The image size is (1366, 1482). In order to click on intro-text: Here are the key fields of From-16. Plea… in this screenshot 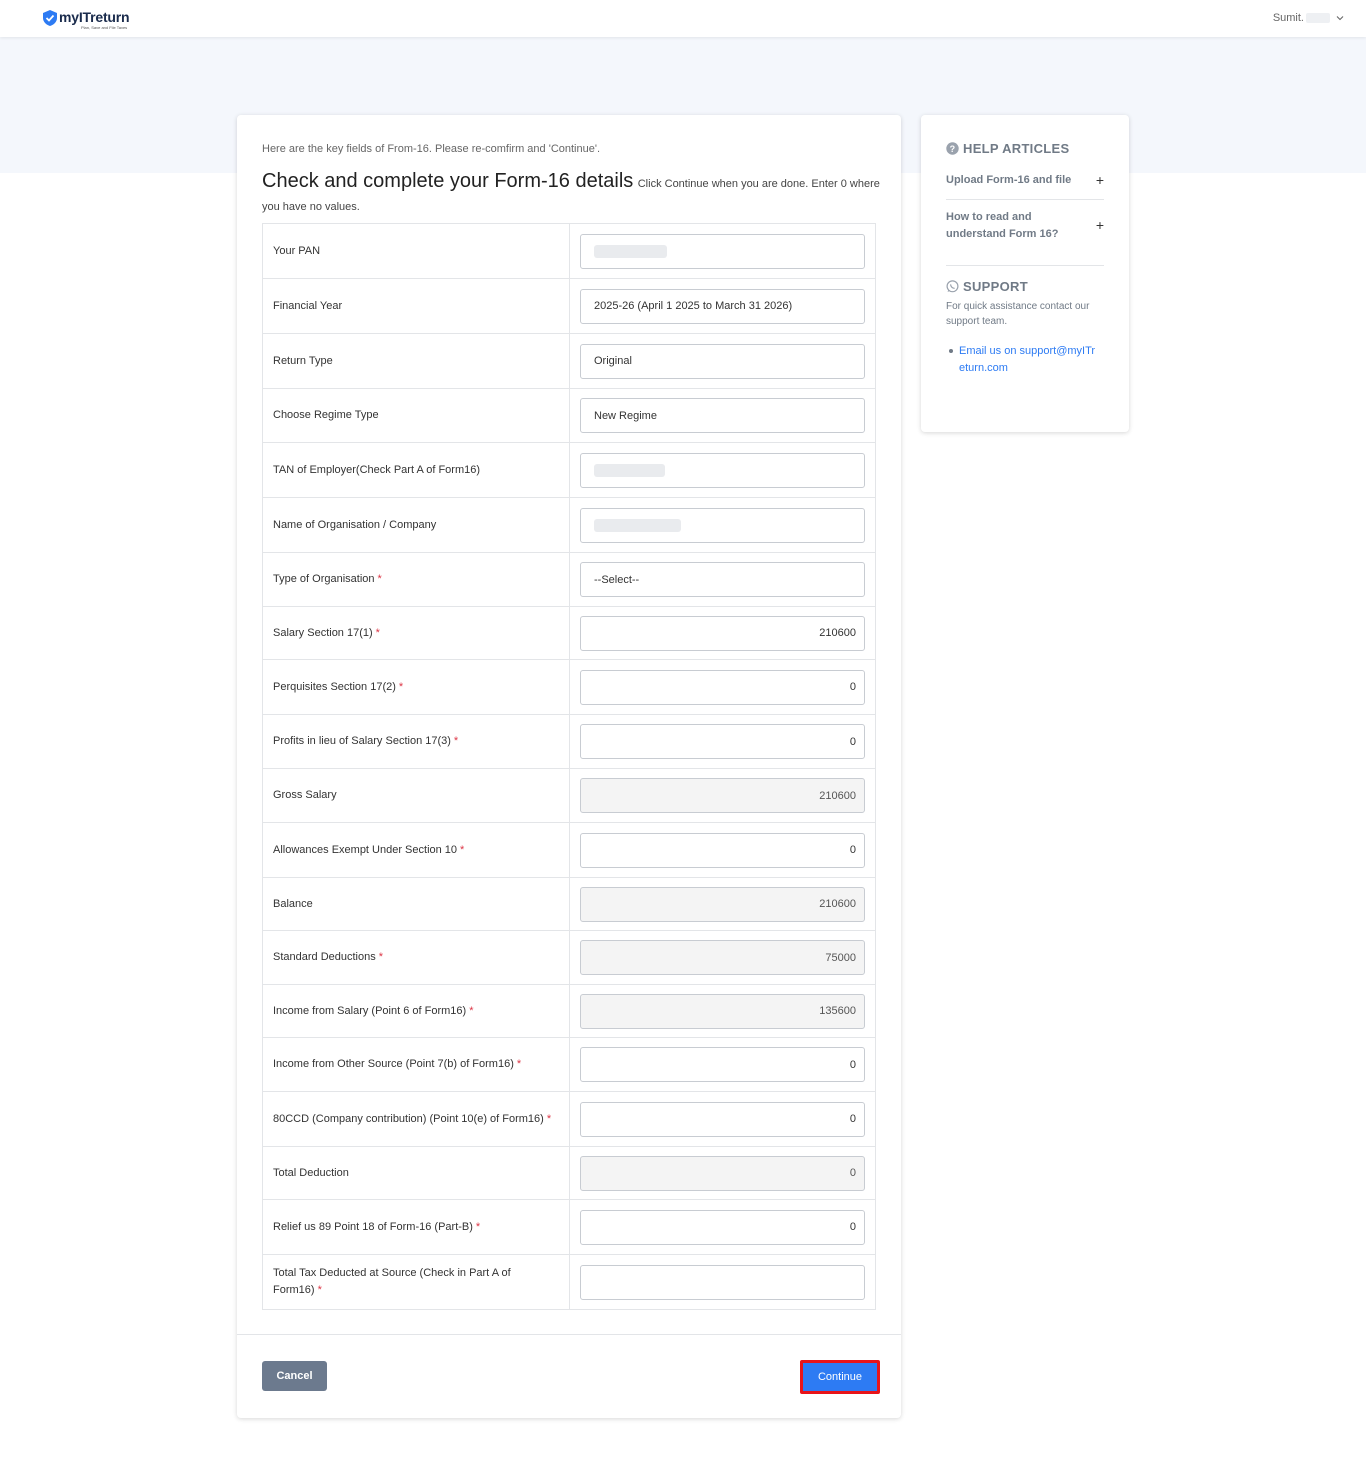, I will do `click(431, 149)`.